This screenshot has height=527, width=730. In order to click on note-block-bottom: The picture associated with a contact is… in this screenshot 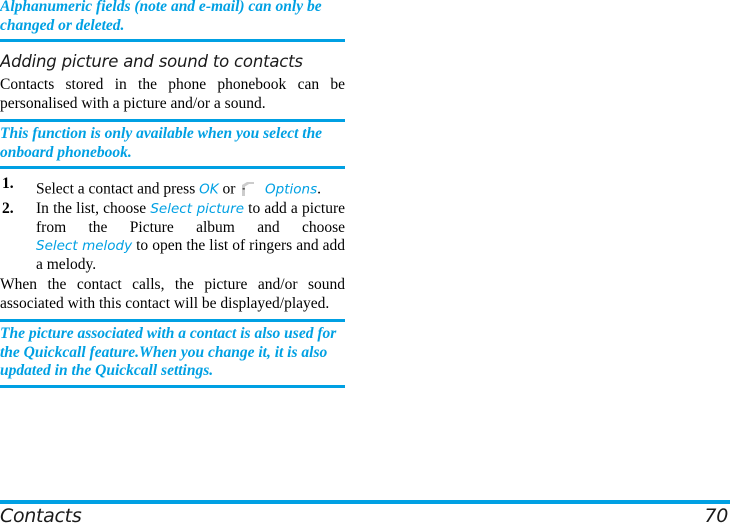, I will do `click(172, 353)`.